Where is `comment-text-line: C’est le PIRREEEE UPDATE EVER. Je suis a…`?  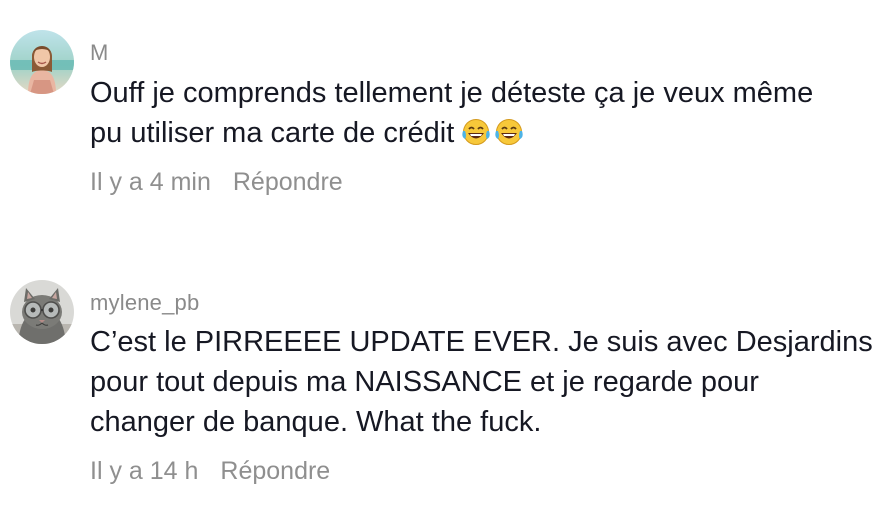
comment-text-line: C’est le PIRREEEE UPDATE EVER. Je suis a… is located at coordinates (481, 342).